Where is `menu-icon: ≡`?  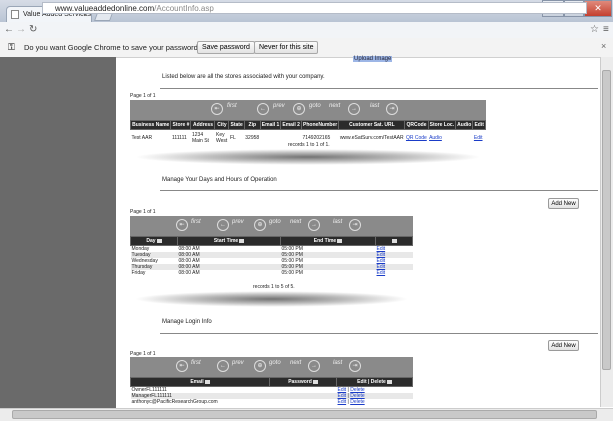
menu-icon: ≡ is located at coordinates (606, 30).